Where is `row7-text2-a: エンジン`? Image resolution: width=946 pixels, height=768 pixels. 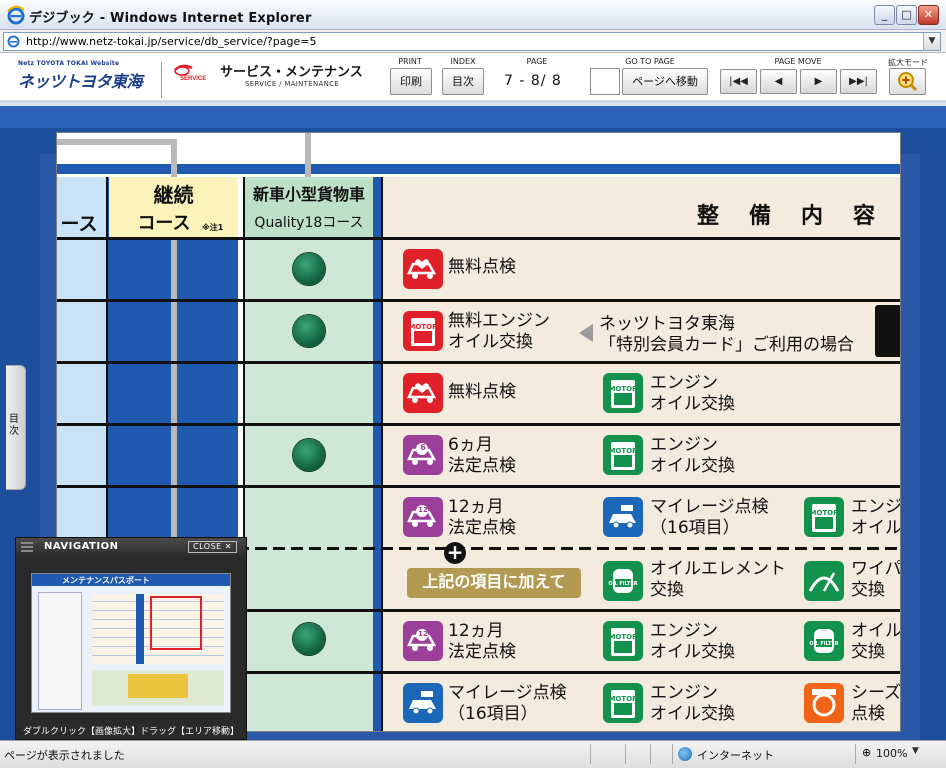
row7-text2-a: エンジン is located at coordinates (684, 631).